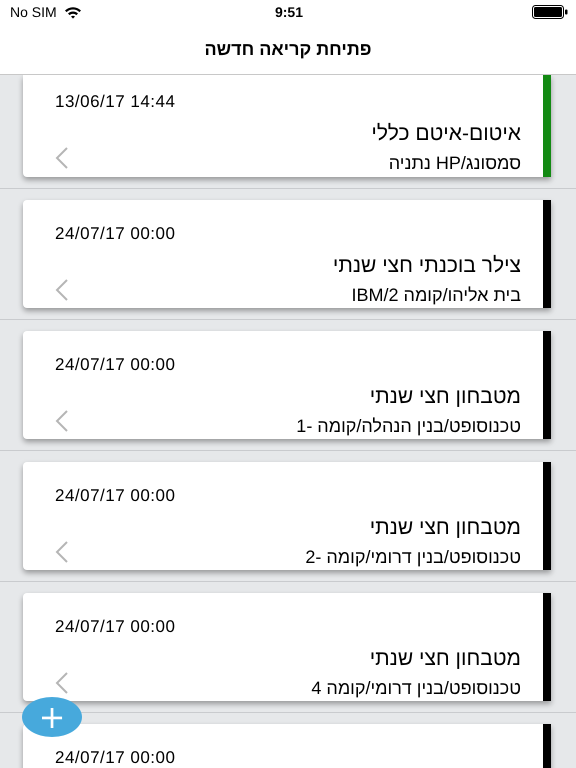 The image size is (576, 768). I want to click on wifi-icon, so click(73, 12).